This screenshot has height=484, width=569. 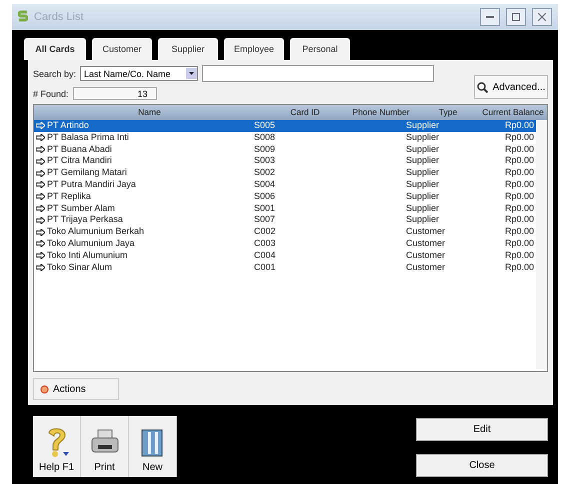 I want to click on search-label: Search by:, so click(x=54, y=73).